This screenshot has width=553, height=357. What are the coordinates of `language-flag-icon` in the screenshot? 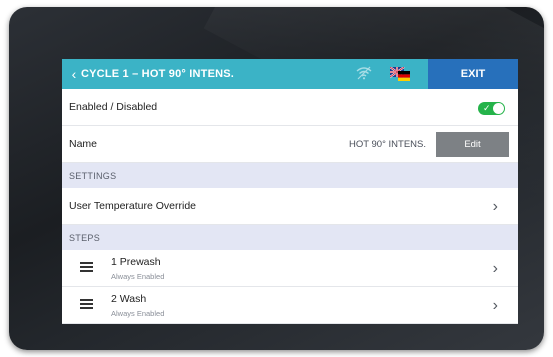 It's located at (400, 74).